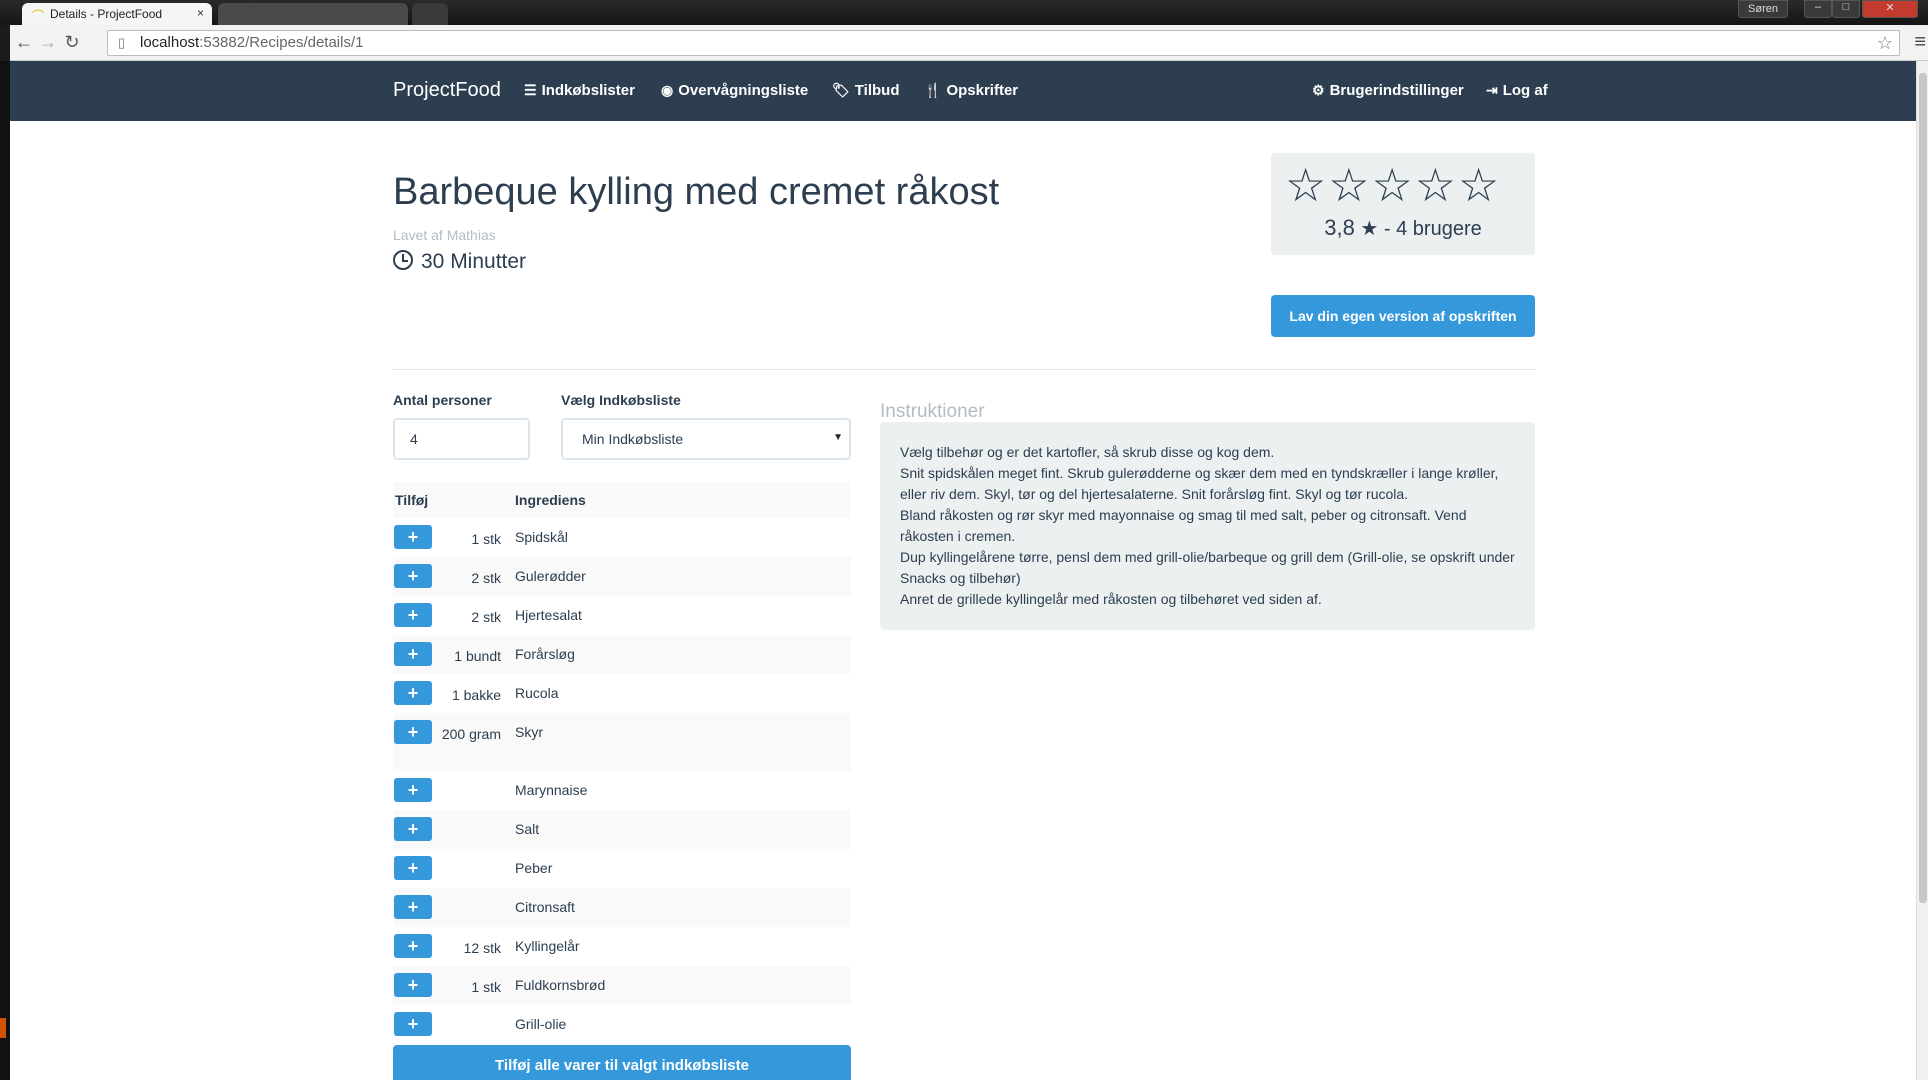 This screenshot has width=1928, height=1080. Describe the element at coordinates (932, 411) in the screenshot. I see `instructions-title: Instruktioner` at that location.